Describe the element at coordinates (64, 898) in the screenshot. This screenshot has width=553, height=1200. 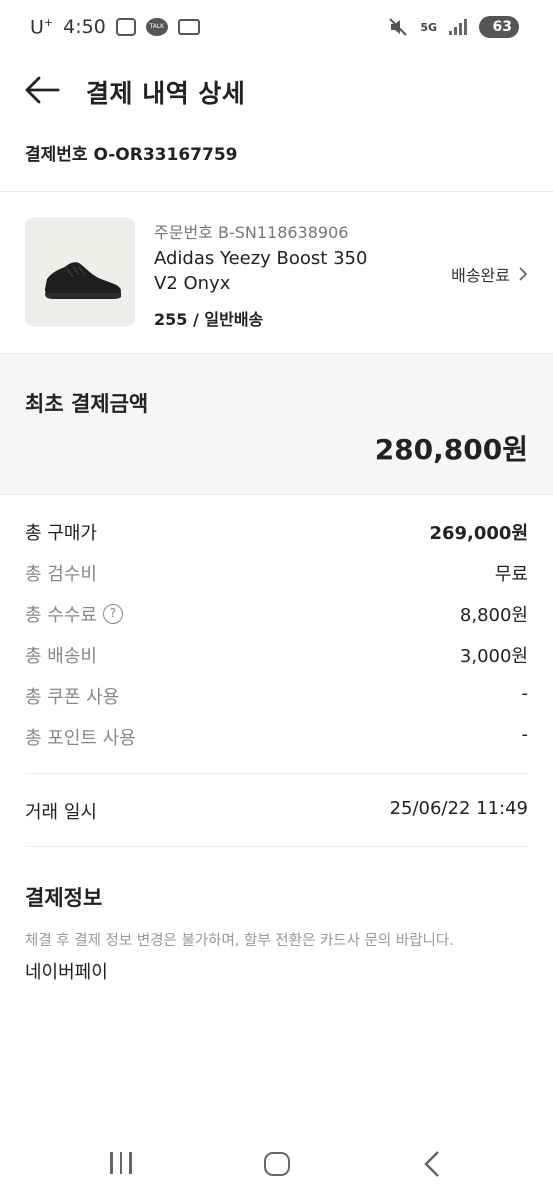
I see `payment-info-title: 결제정보` at that location.